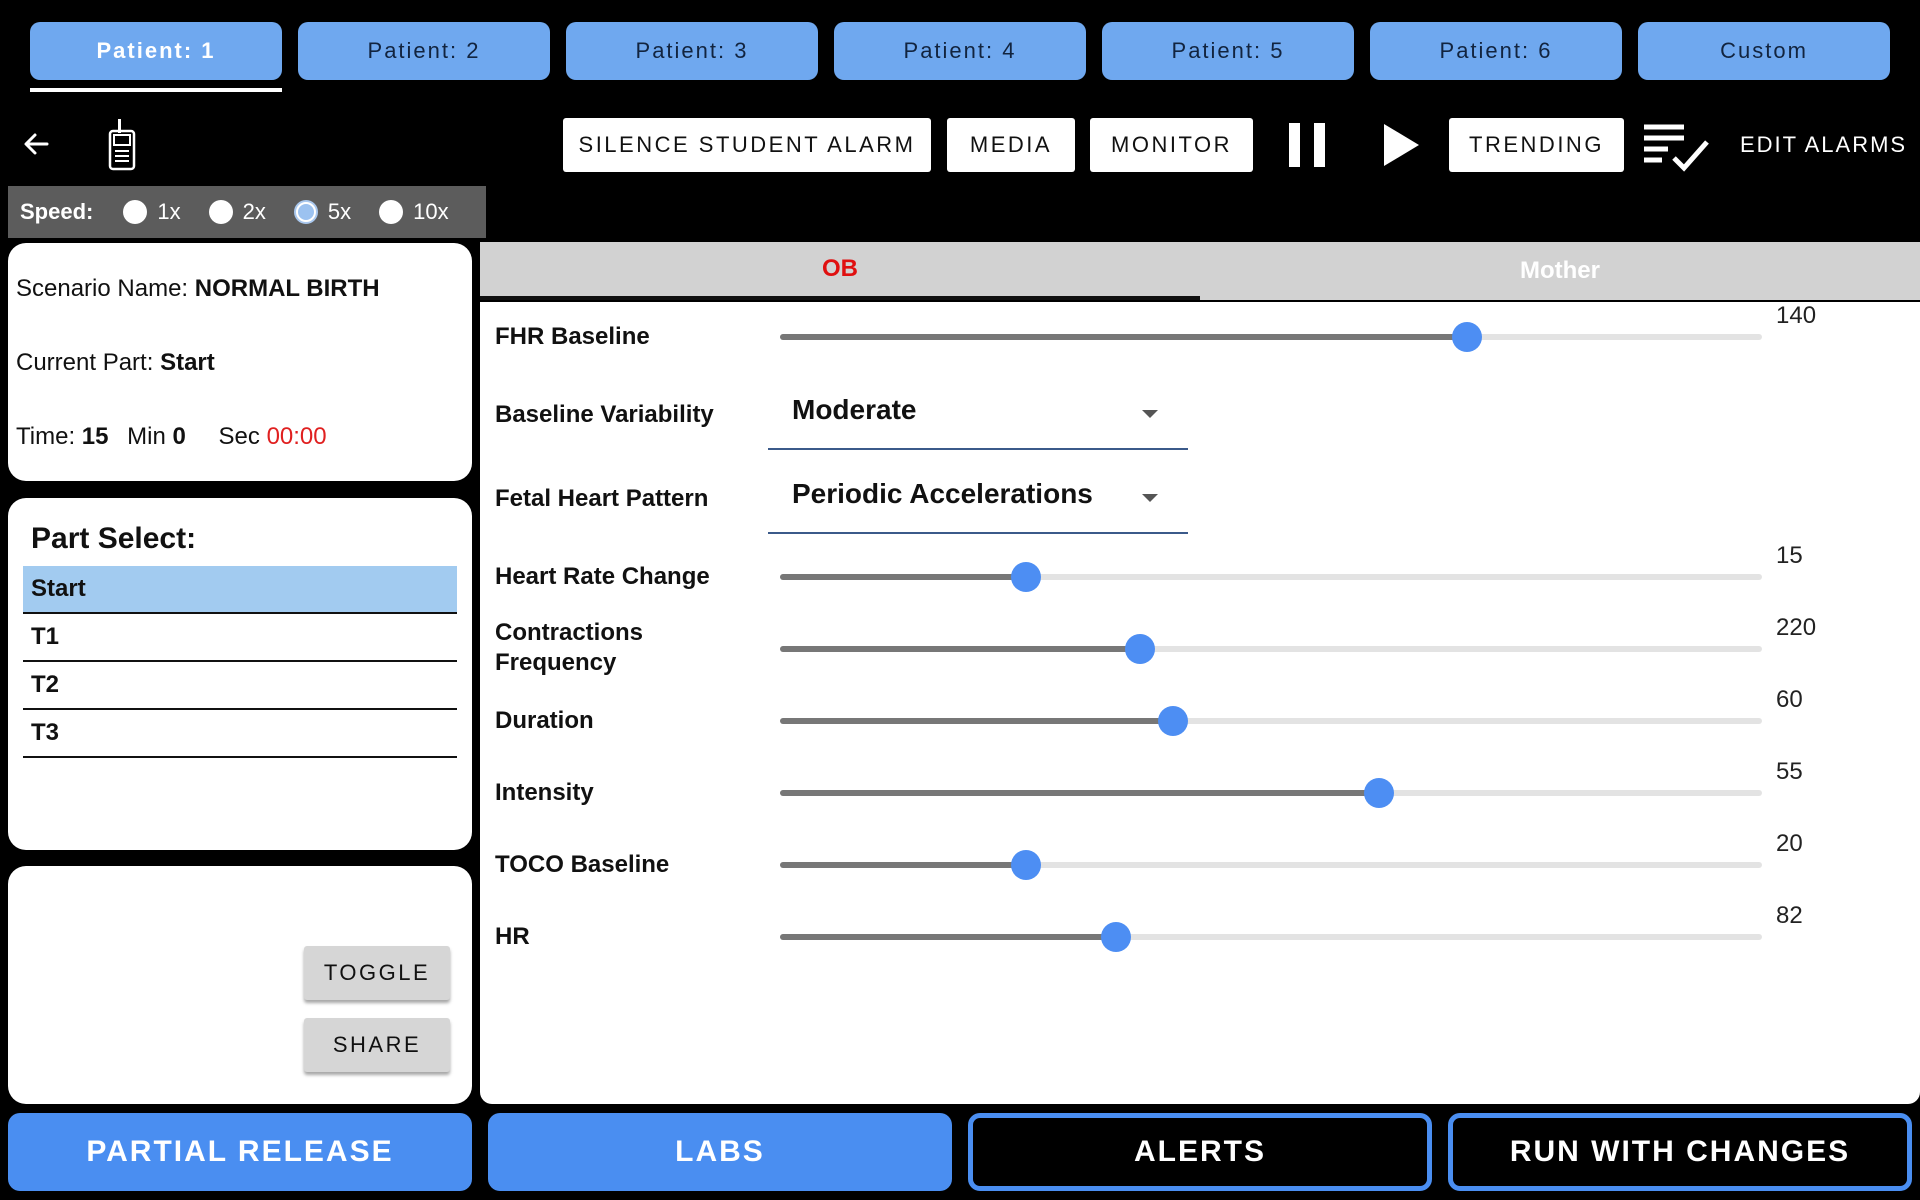 The height and width of the screenshot is (1200, 1920). What do you see at coordinates (569, 647) in the screenshot?
I see `contractions-frequency-label: Contractions Frequency` at bounding box center [569, 647].